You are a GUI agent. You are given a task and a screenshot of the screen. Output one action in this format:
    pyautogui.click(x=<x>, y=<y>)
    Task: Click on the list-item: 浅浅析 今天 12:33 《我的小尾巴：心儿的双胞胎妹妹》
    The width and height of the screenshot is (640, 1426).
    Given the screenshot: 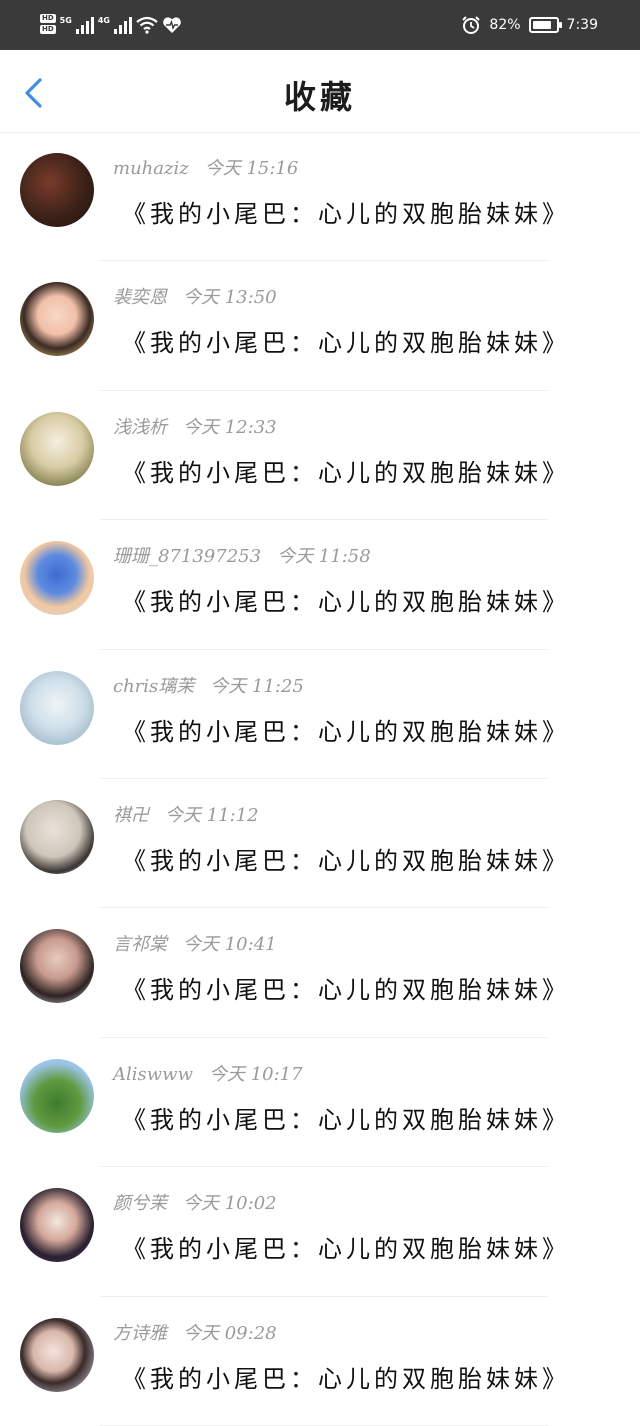 What is the action you would take?
    pyautogui.click(x=320, y=456)
    